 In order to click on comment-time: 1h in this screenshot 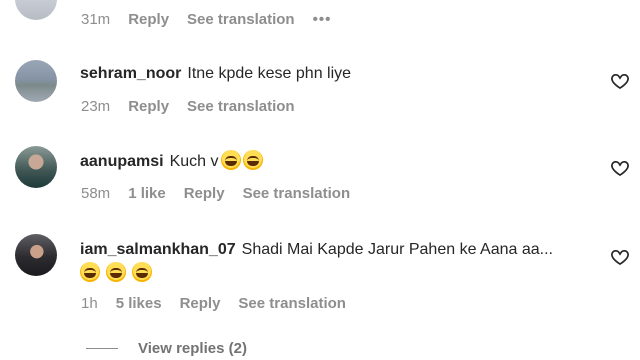, I will do `click(89, 303)`.